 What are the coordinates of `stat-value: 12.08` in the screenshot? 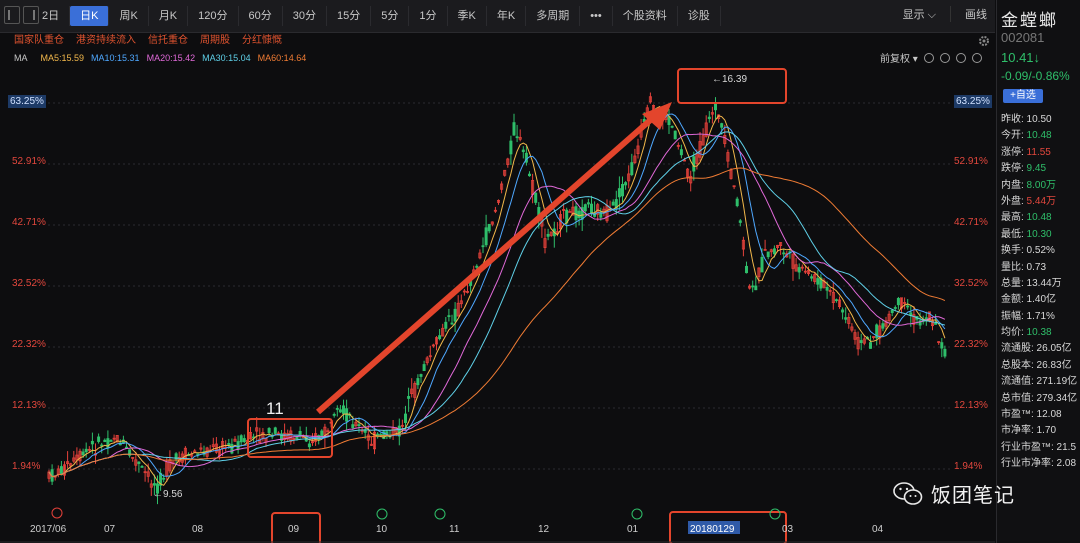 It's located at (1047, 415).